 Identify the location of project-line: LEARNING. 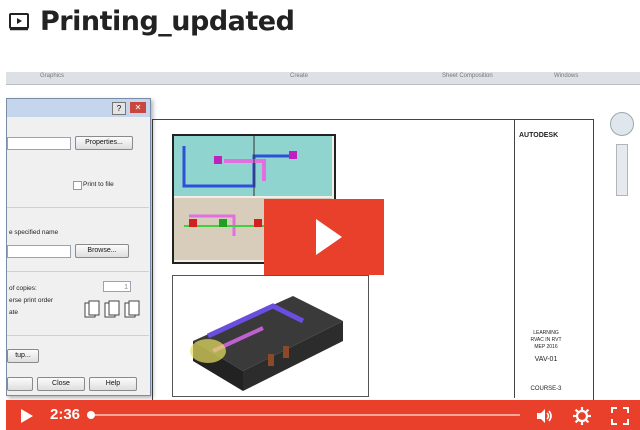
(546, 333).